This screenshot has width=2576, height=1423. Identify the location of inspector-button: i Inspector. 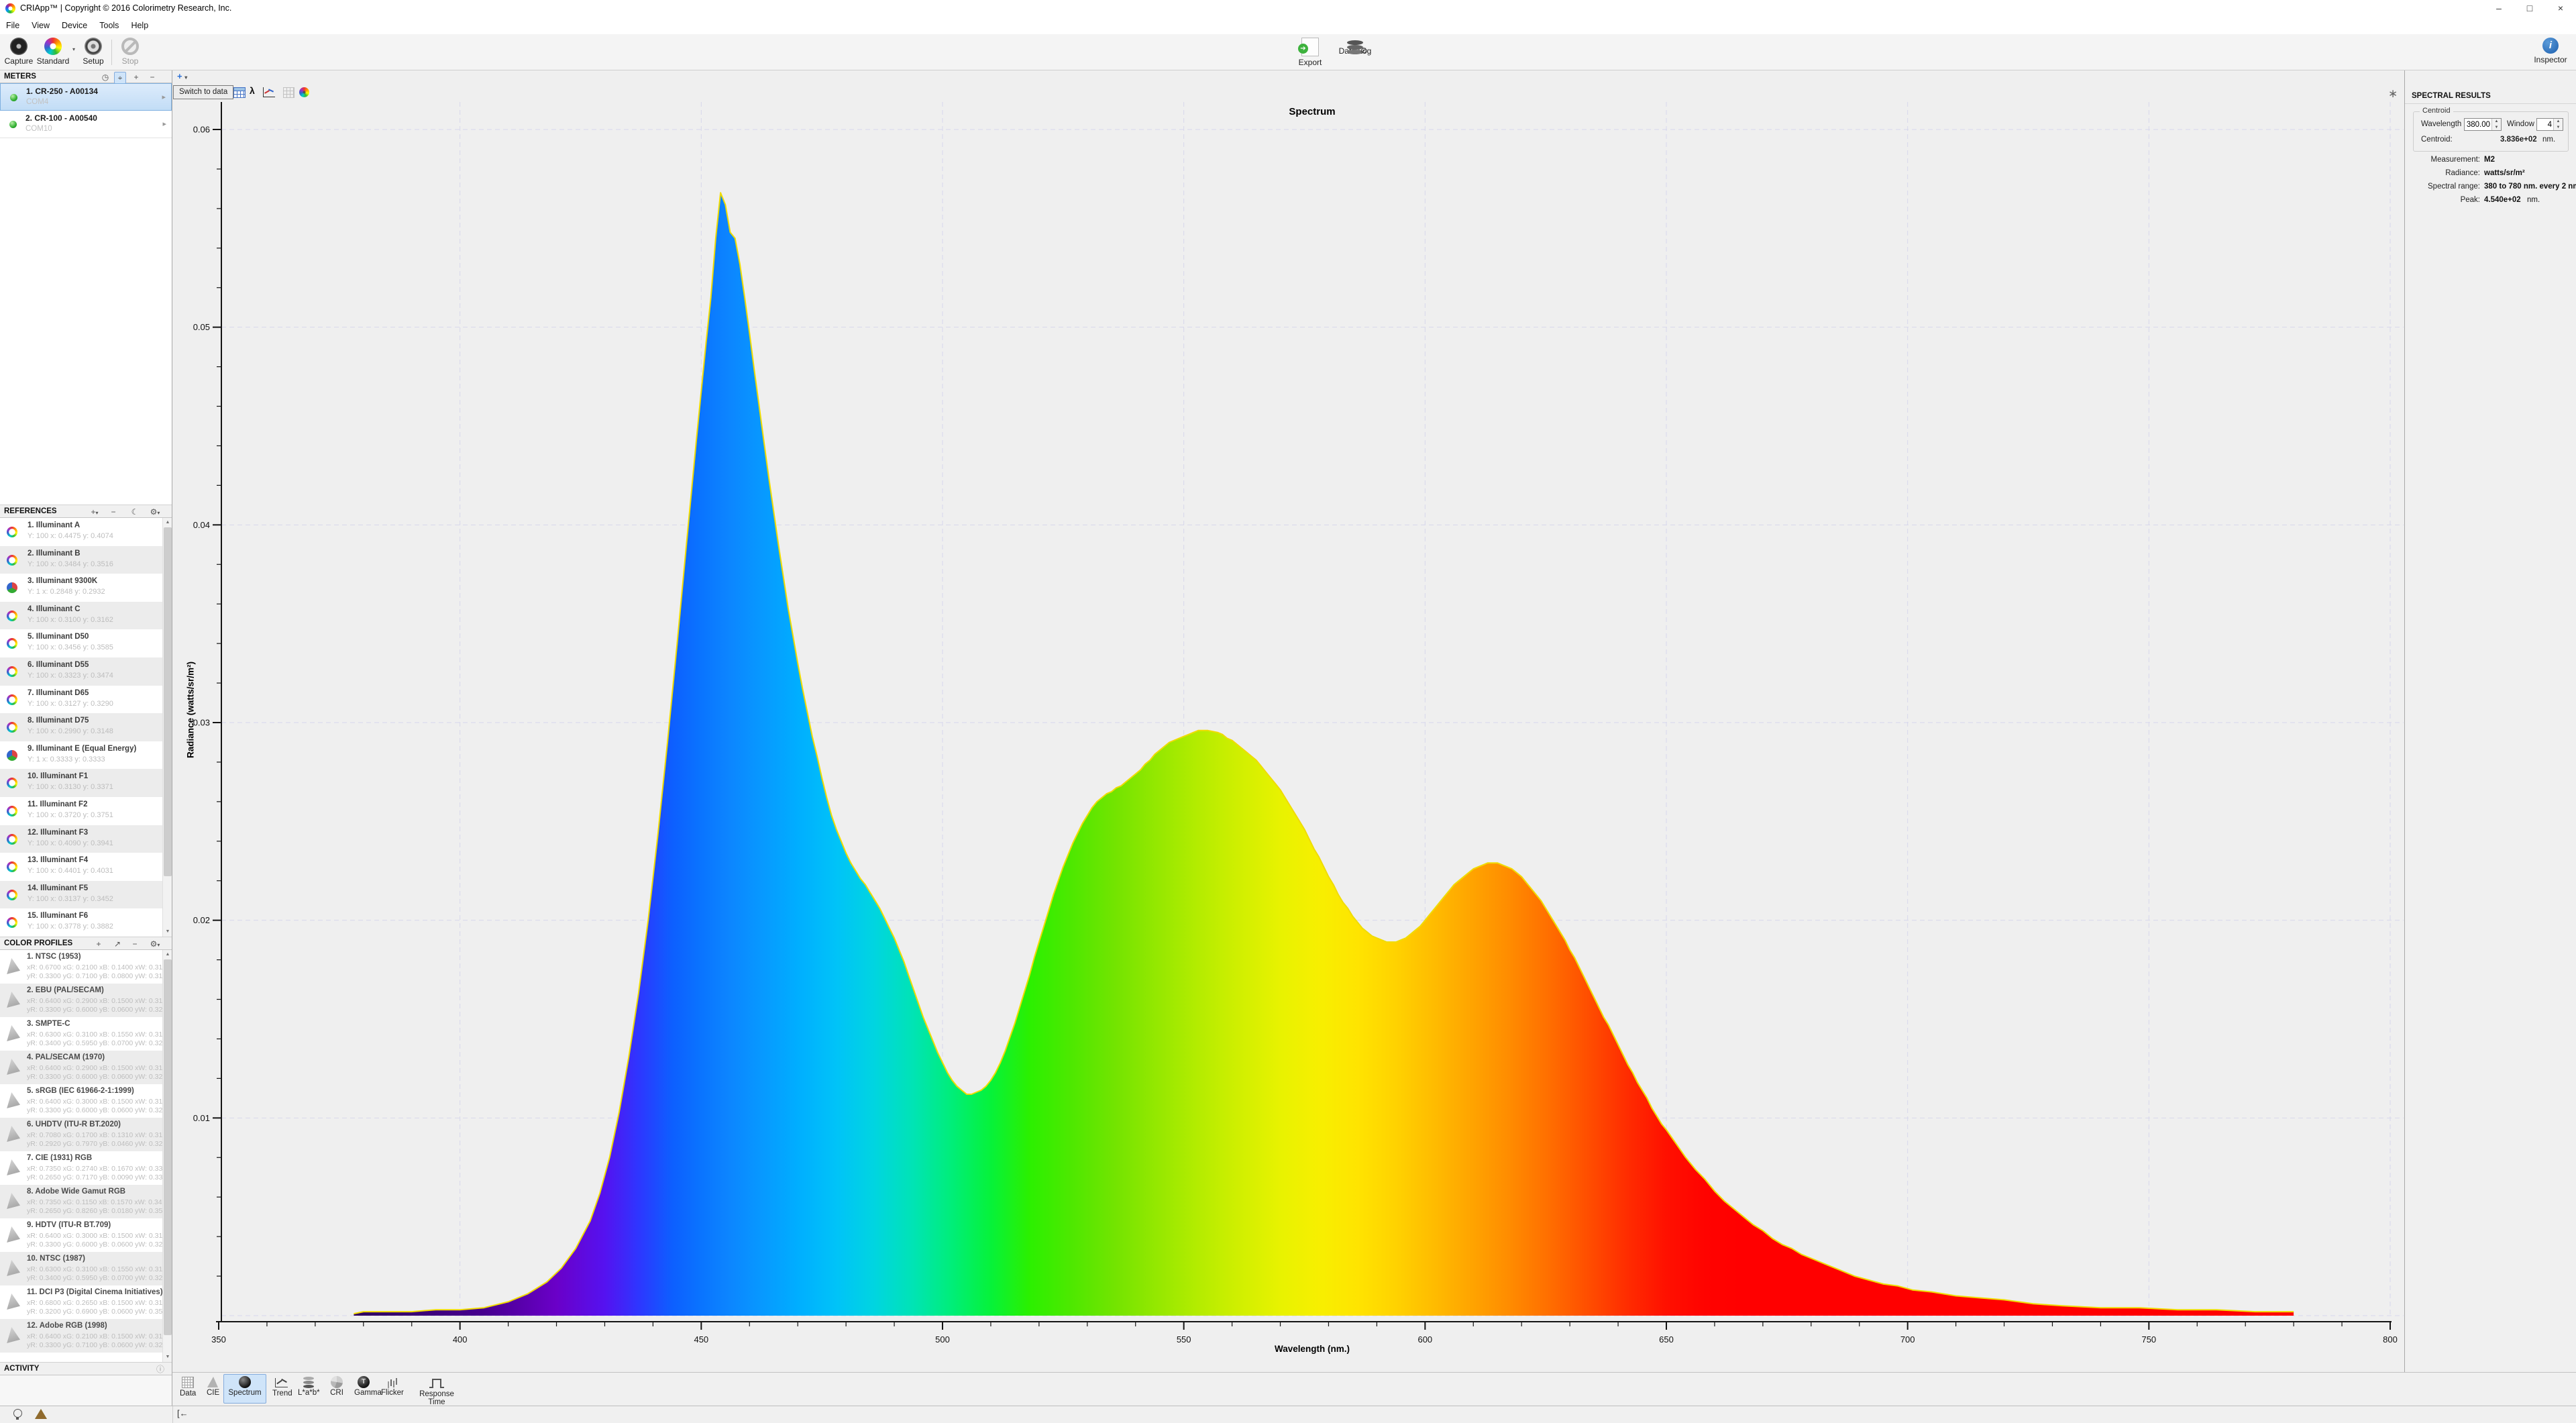
(2550, 50).